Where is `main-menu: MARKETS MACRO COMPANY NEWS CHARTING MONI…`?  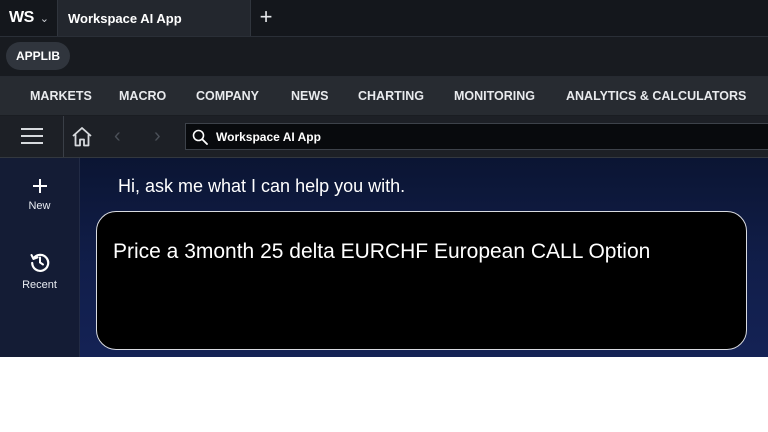
main-menu: MARKETS MACRO COMPANY NEWS CHARTING MONI… is located at coordinates (384, 96).